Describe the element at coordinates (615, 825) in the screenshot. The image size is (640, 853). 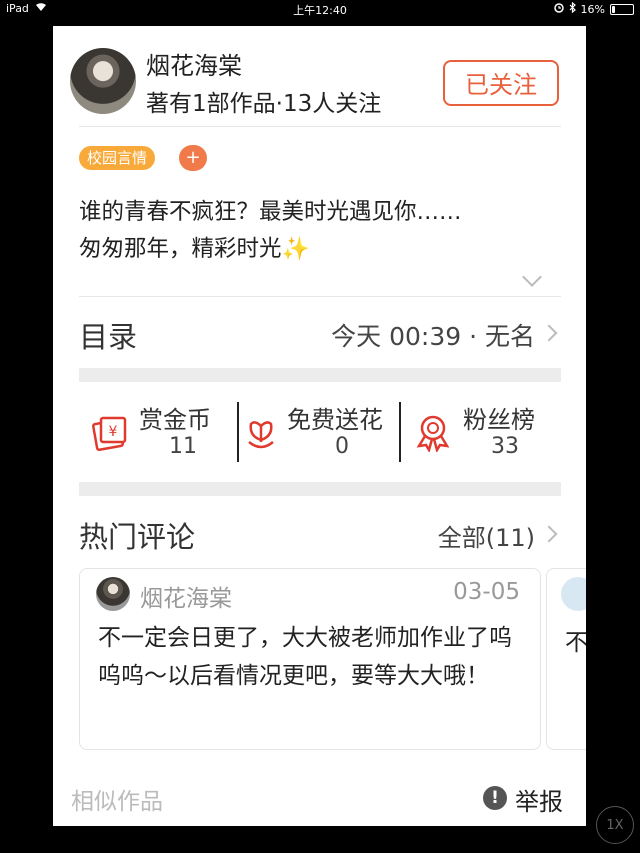
I see `speed-button: 1X` at that location.